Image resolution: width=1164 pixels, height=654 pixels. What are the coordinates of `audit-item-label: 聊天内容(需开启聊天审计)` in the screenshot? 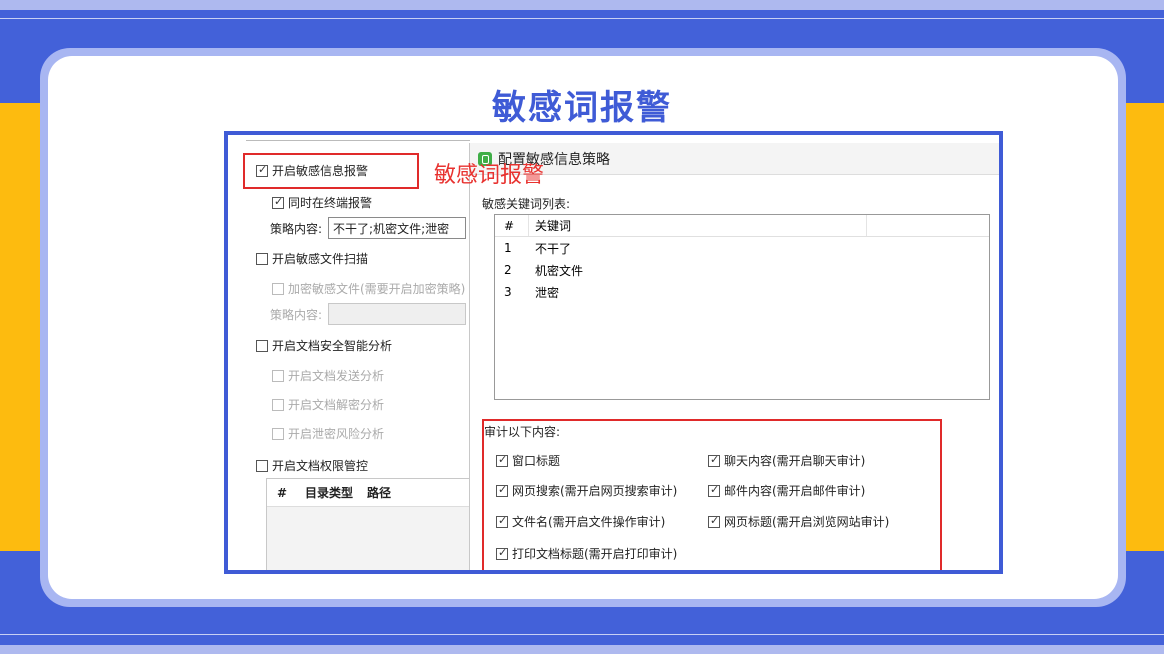 It's located at (795, 461).